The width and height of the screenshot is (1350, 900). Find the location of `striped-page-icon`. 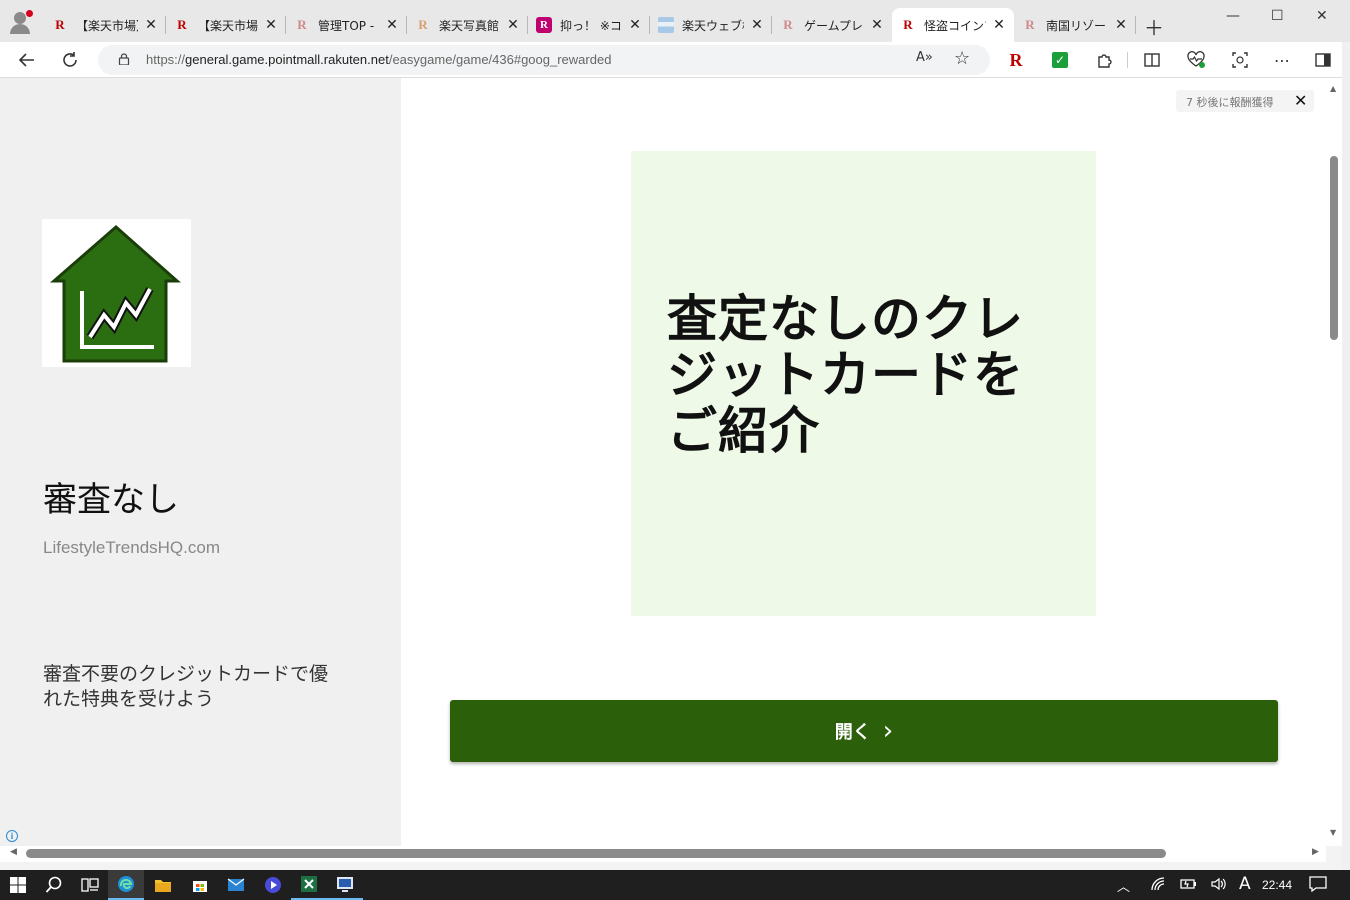

striped-page-icon is located at coordinates (666, 25).